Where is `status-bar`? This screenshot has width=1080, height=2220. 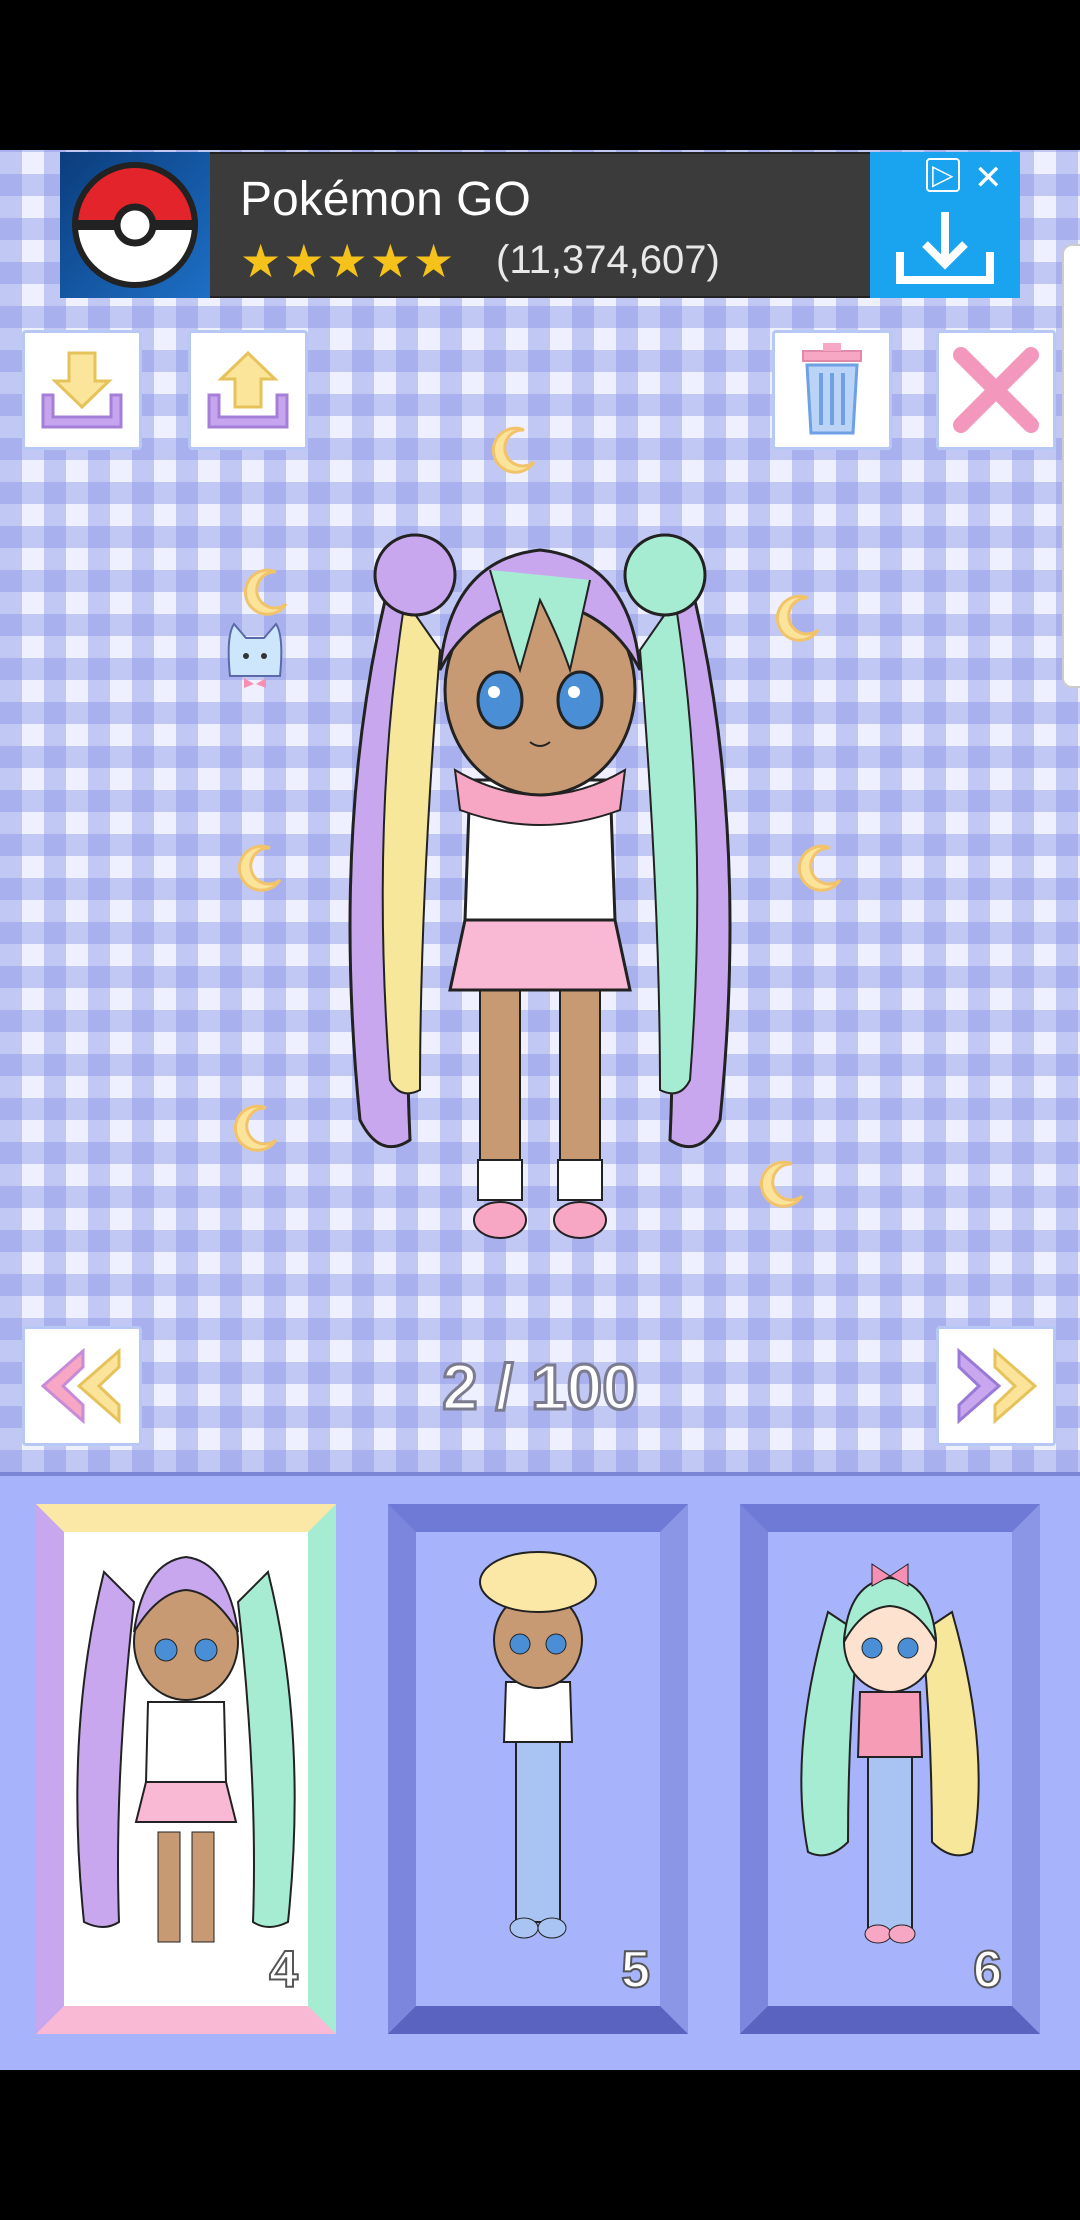 status-bar is located at coordinates (540, 75).